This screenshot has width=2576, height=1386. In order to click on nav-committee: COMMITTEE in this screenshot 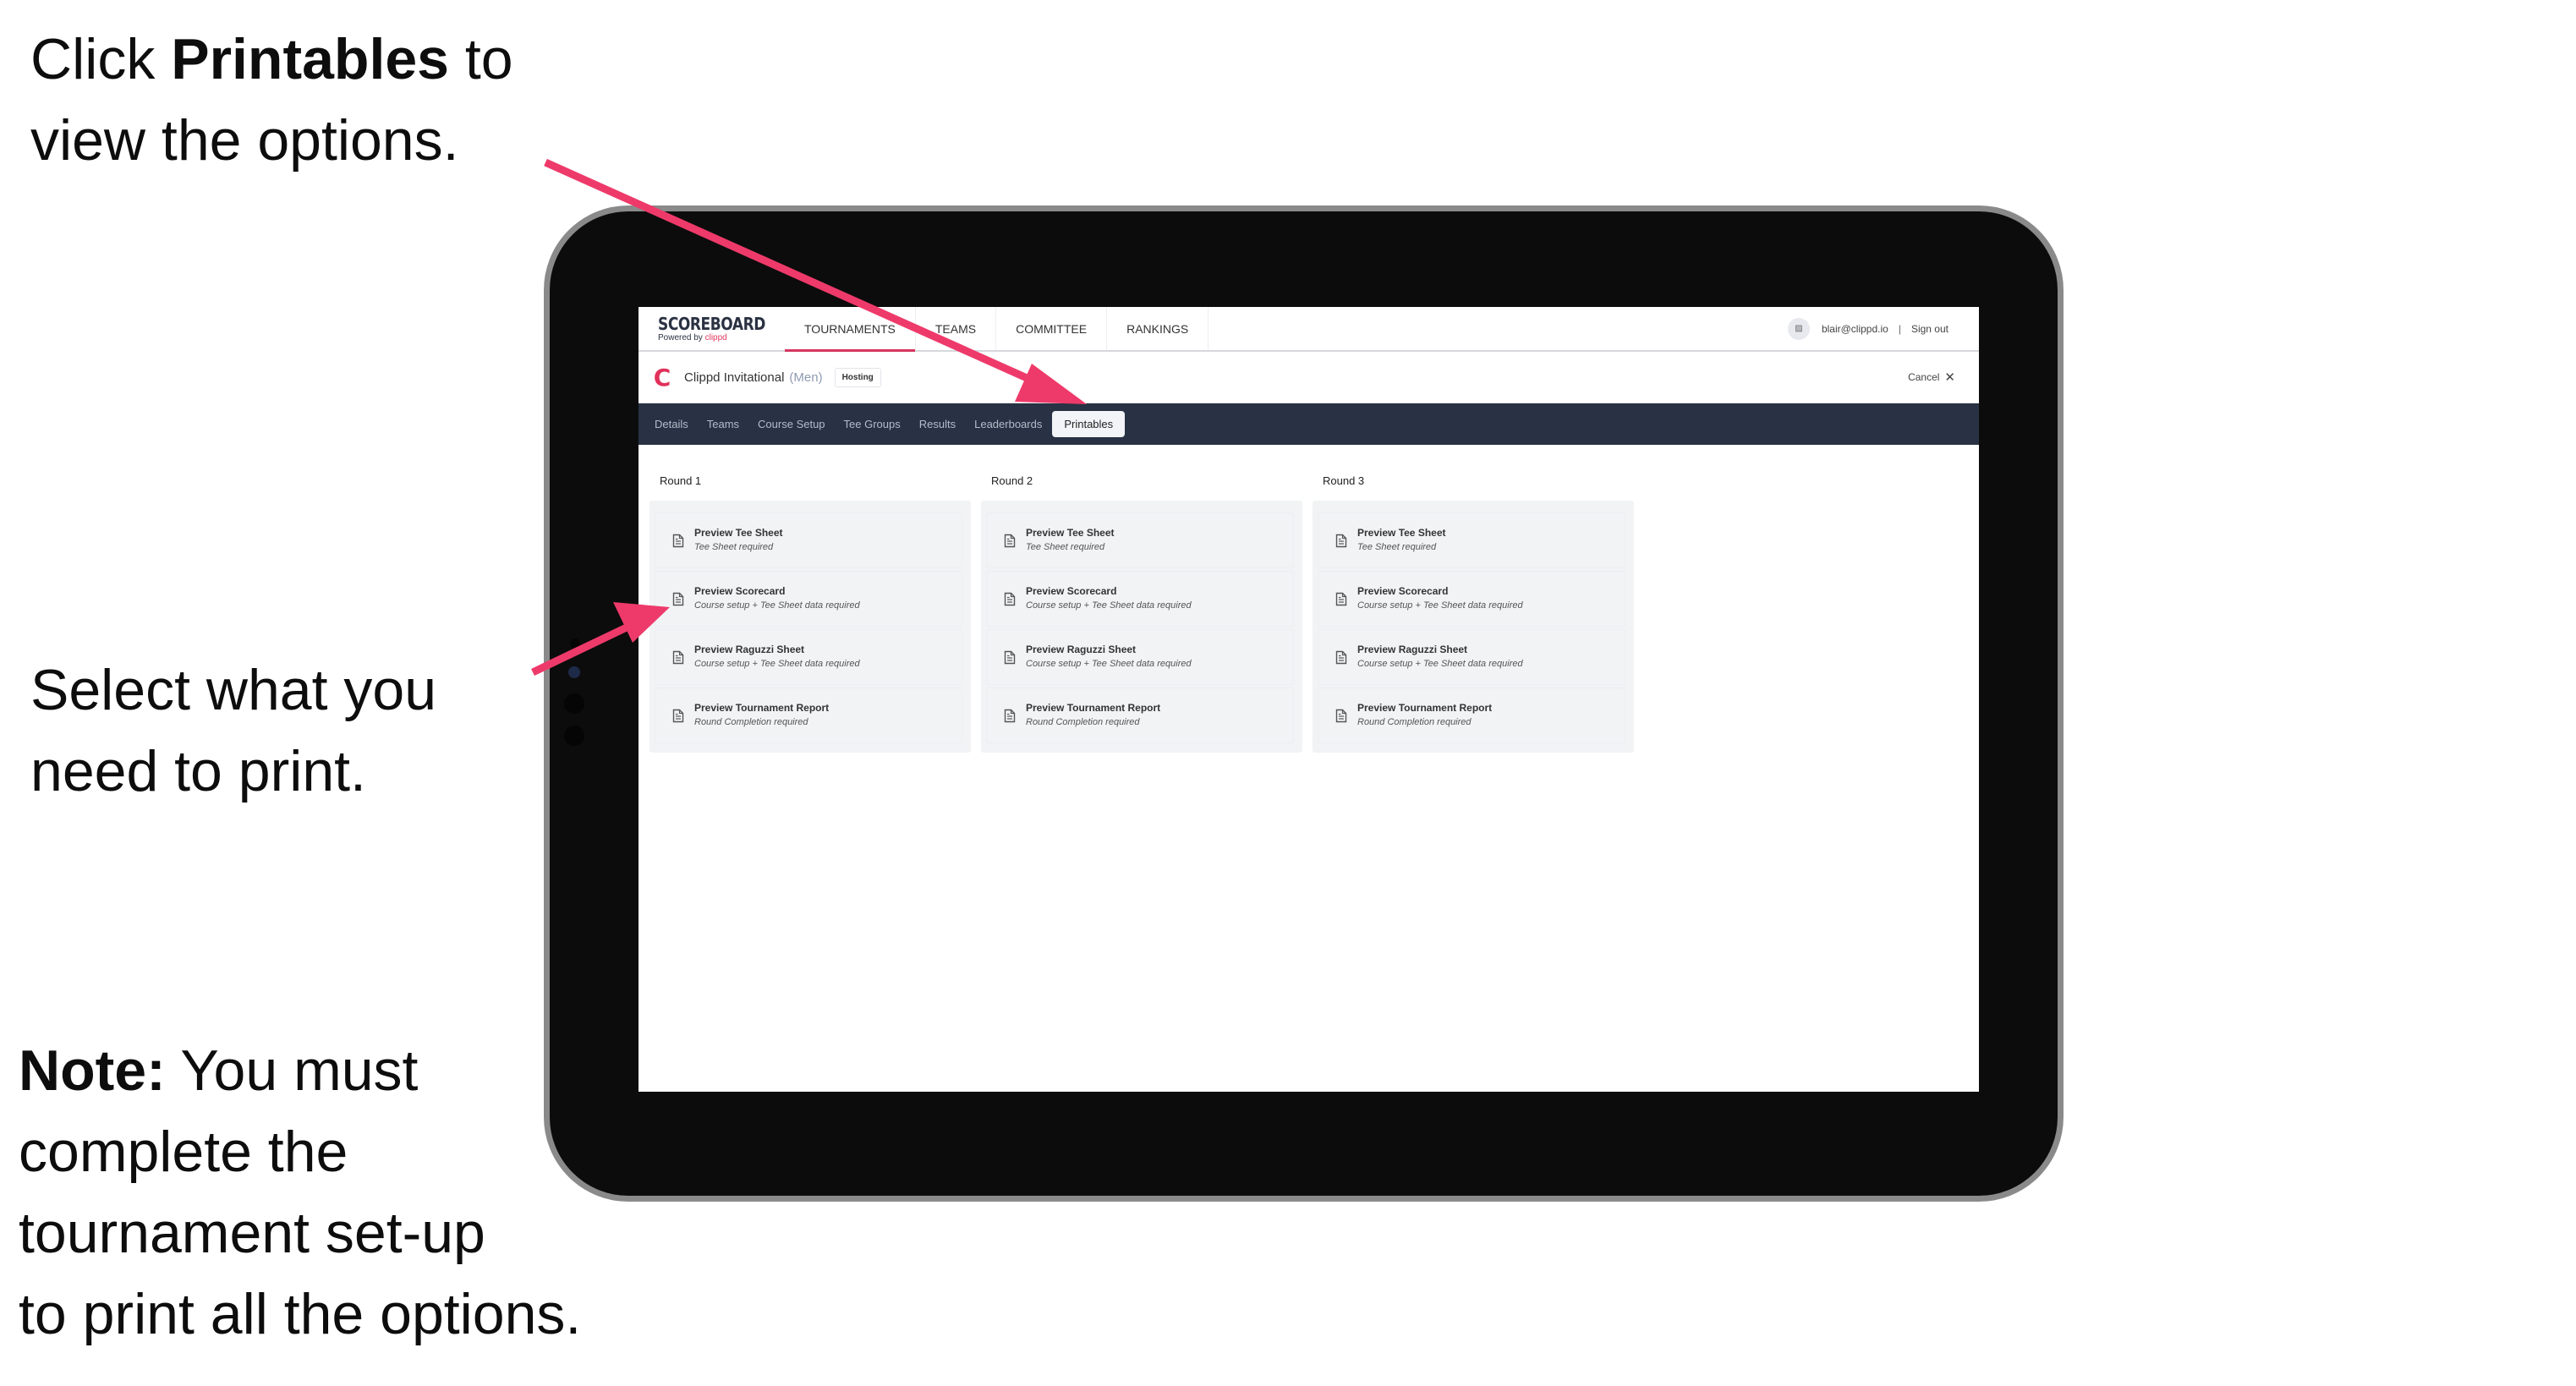, I will do `click(1052, 328)`.